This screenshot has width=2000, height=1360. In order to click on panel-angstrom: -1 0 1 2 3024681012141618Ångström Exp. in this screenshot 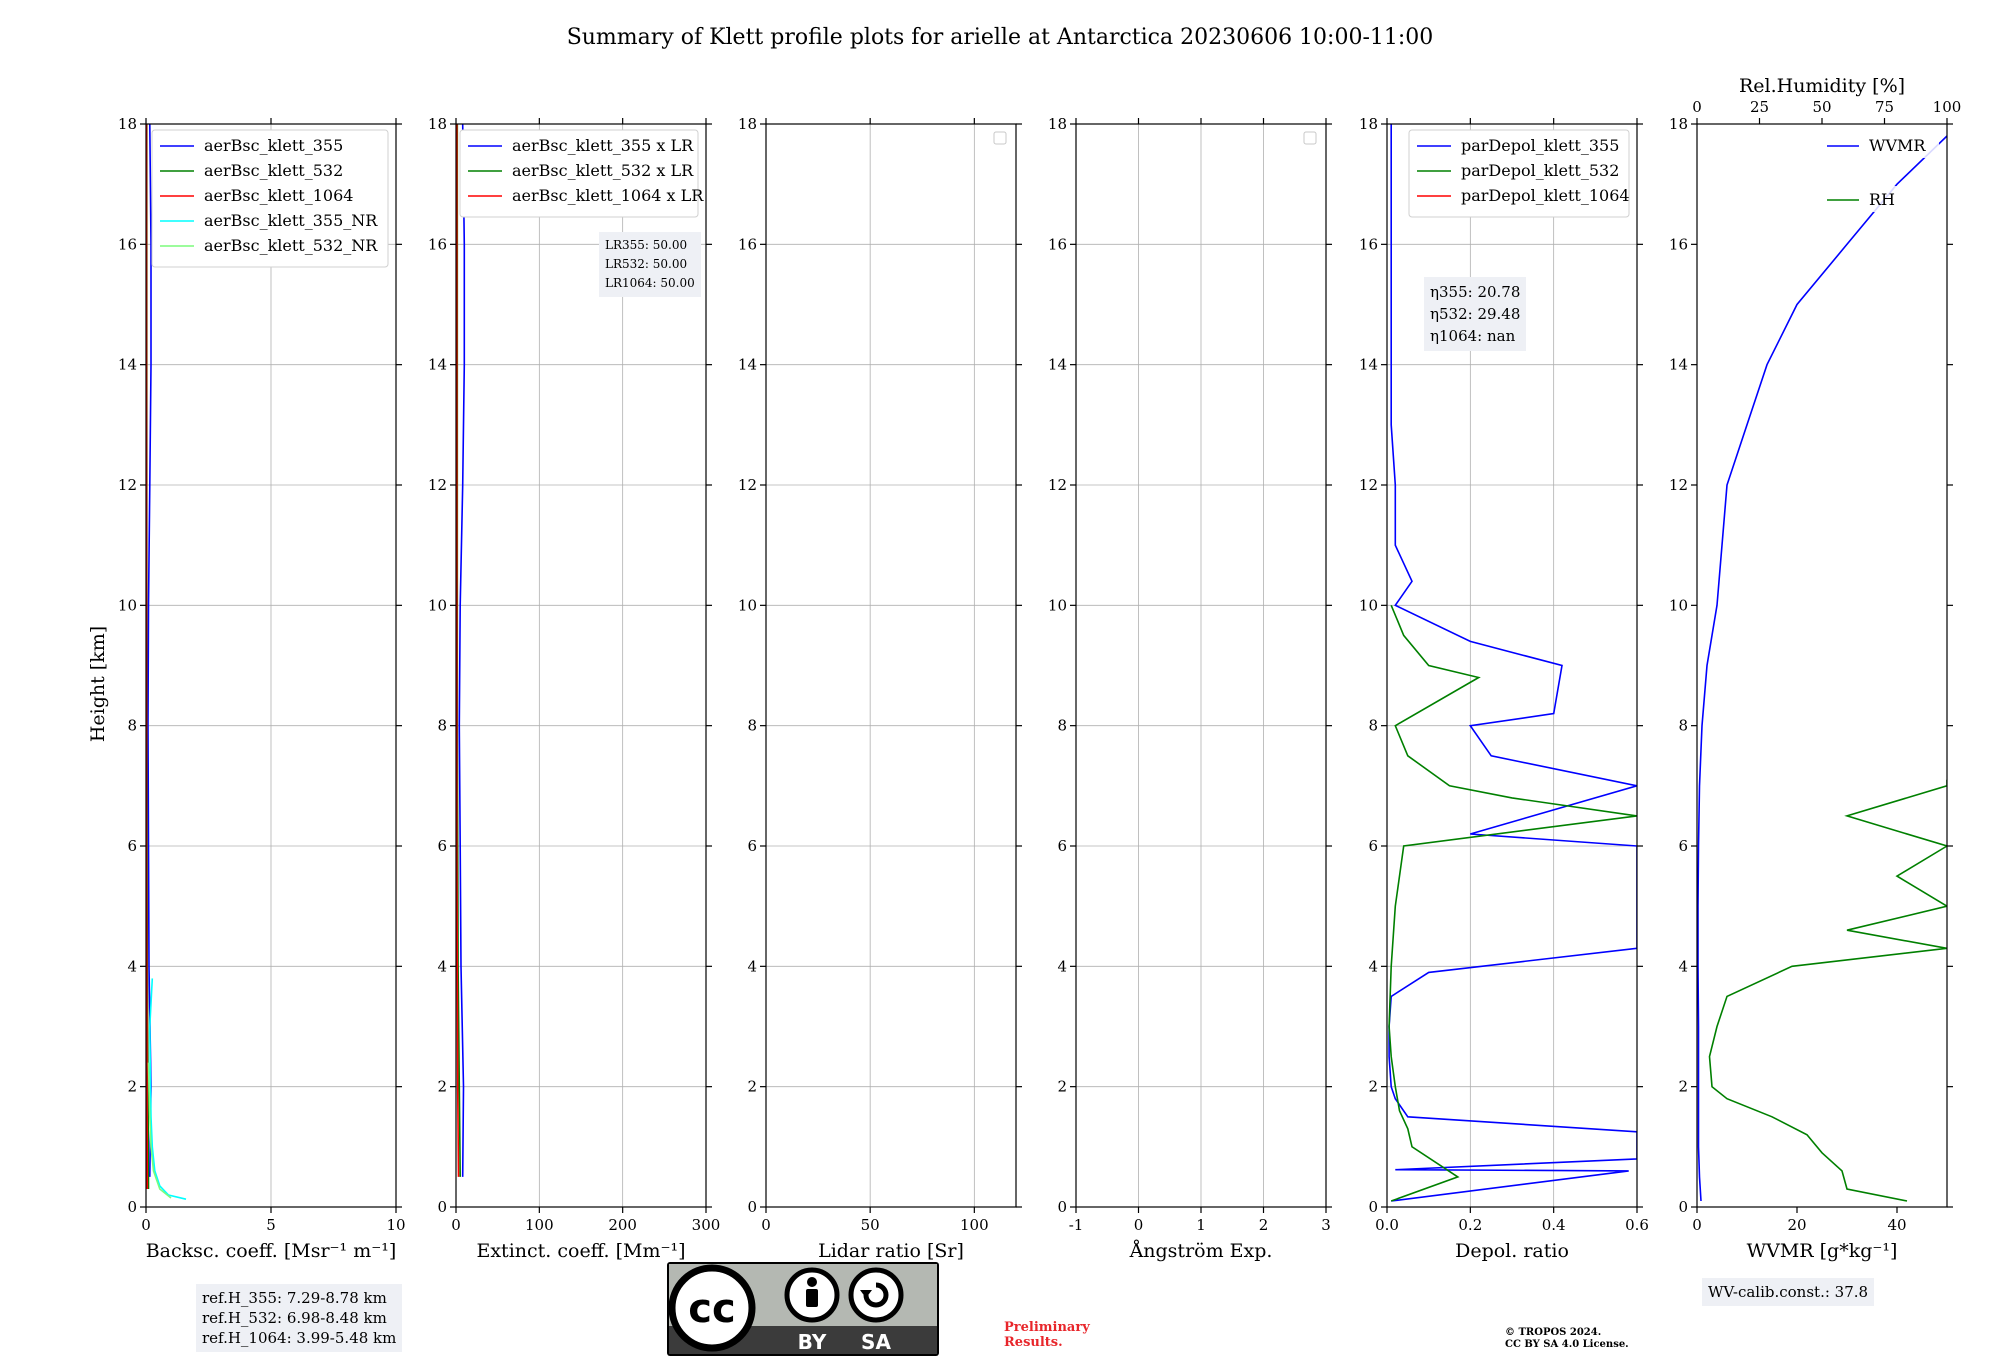, I will do `click(1190, 688)`.